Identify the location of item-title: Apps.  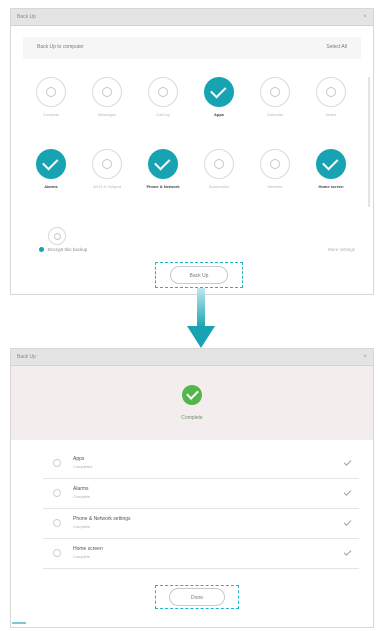
(79, 459).